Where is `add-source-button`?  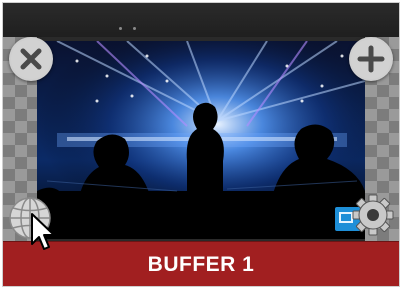 add-source-button is located at coordinates (371, 59).